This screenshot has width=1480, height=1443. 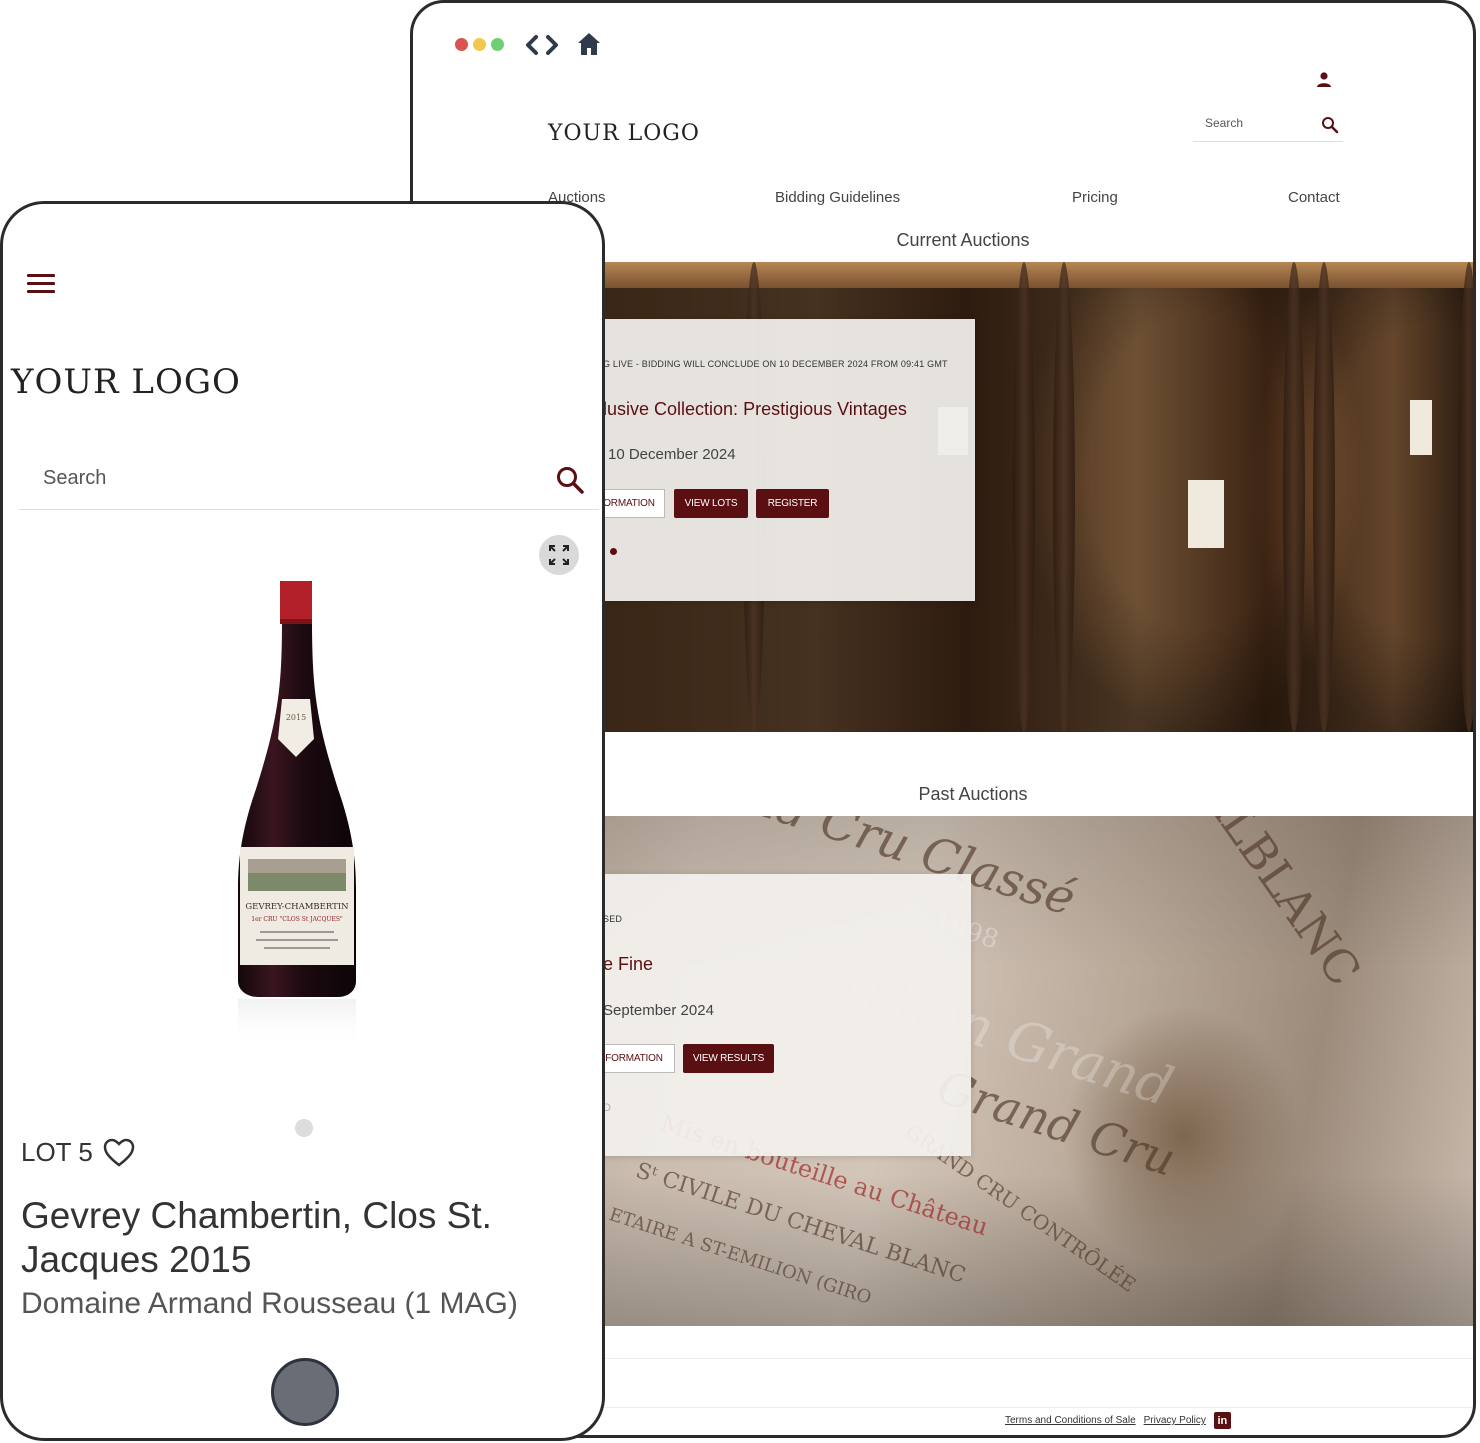 What do you see at coordinates (634, 503) in the screenshot?
I see `auction-information-button: ORMATION` at bounding box center [634, 503].